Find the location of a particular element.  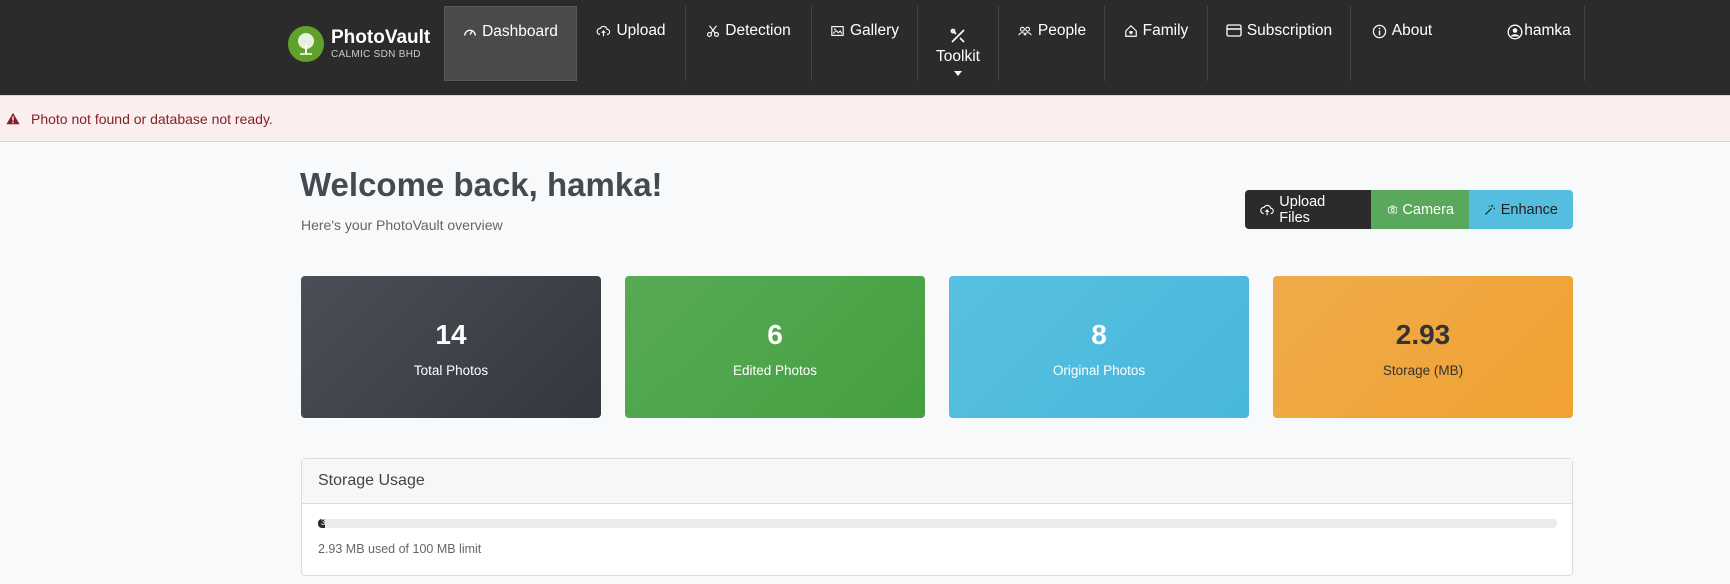

house-heart-icon is located at coordinates (1130, 30).